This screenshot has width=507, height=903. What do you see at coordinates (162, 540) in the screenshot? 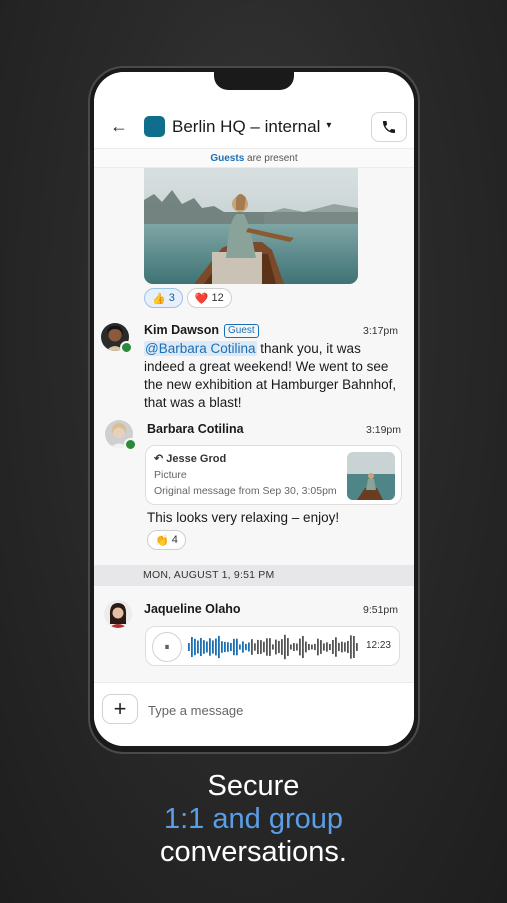
I see `clap-icon: 👏` at bounding box center [162, 540].